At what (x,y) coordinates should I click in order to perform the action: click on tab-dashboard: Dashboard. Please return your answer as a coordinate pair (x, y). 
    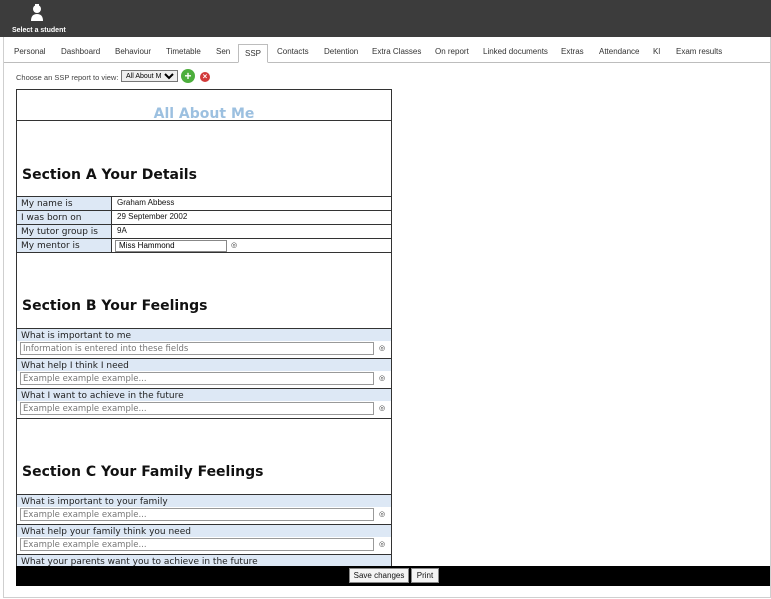
    Looking at the image, I should click on (80, 51).